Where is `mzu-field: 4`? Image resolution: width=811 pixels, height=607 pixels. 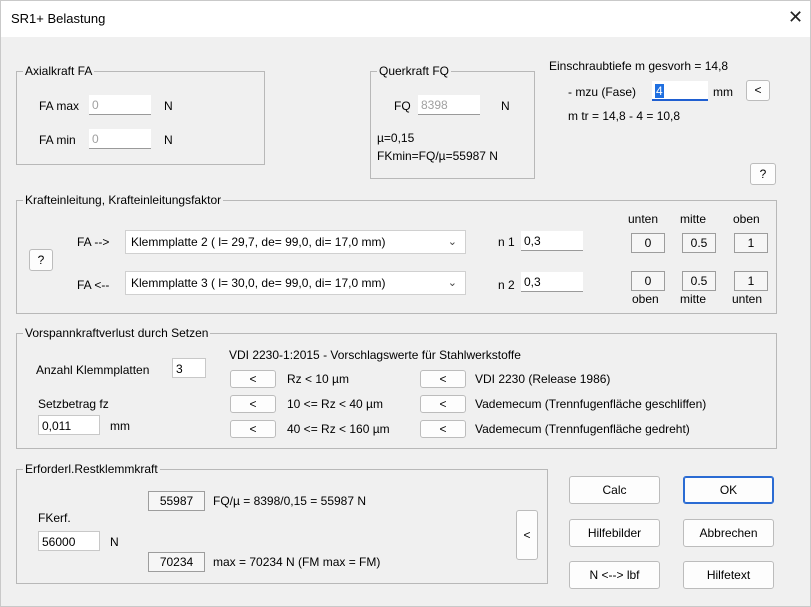
mzu-field: 4 is located at coordinates (680, 91).